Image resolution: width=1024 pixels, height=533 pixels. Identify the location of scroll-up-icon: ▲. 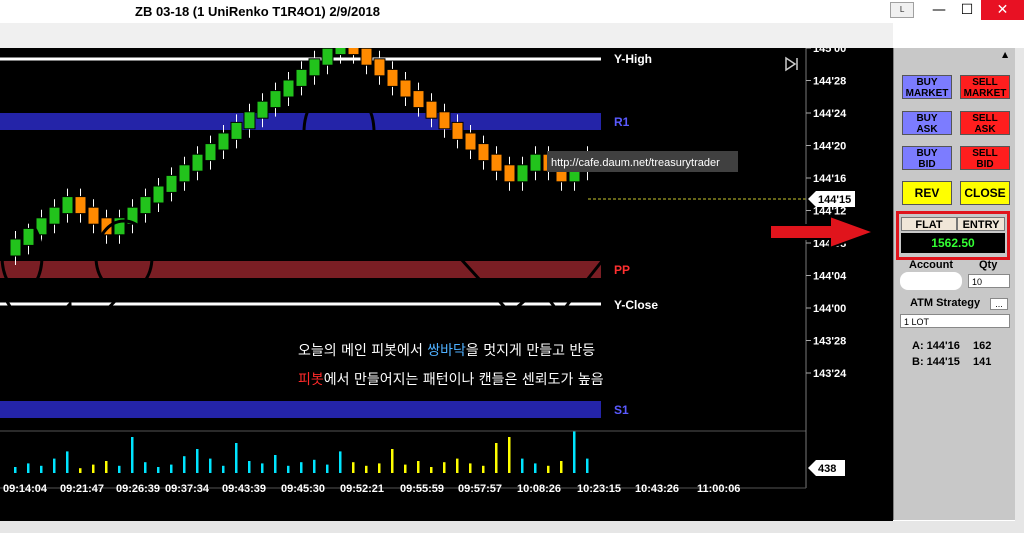
(1007, 55).